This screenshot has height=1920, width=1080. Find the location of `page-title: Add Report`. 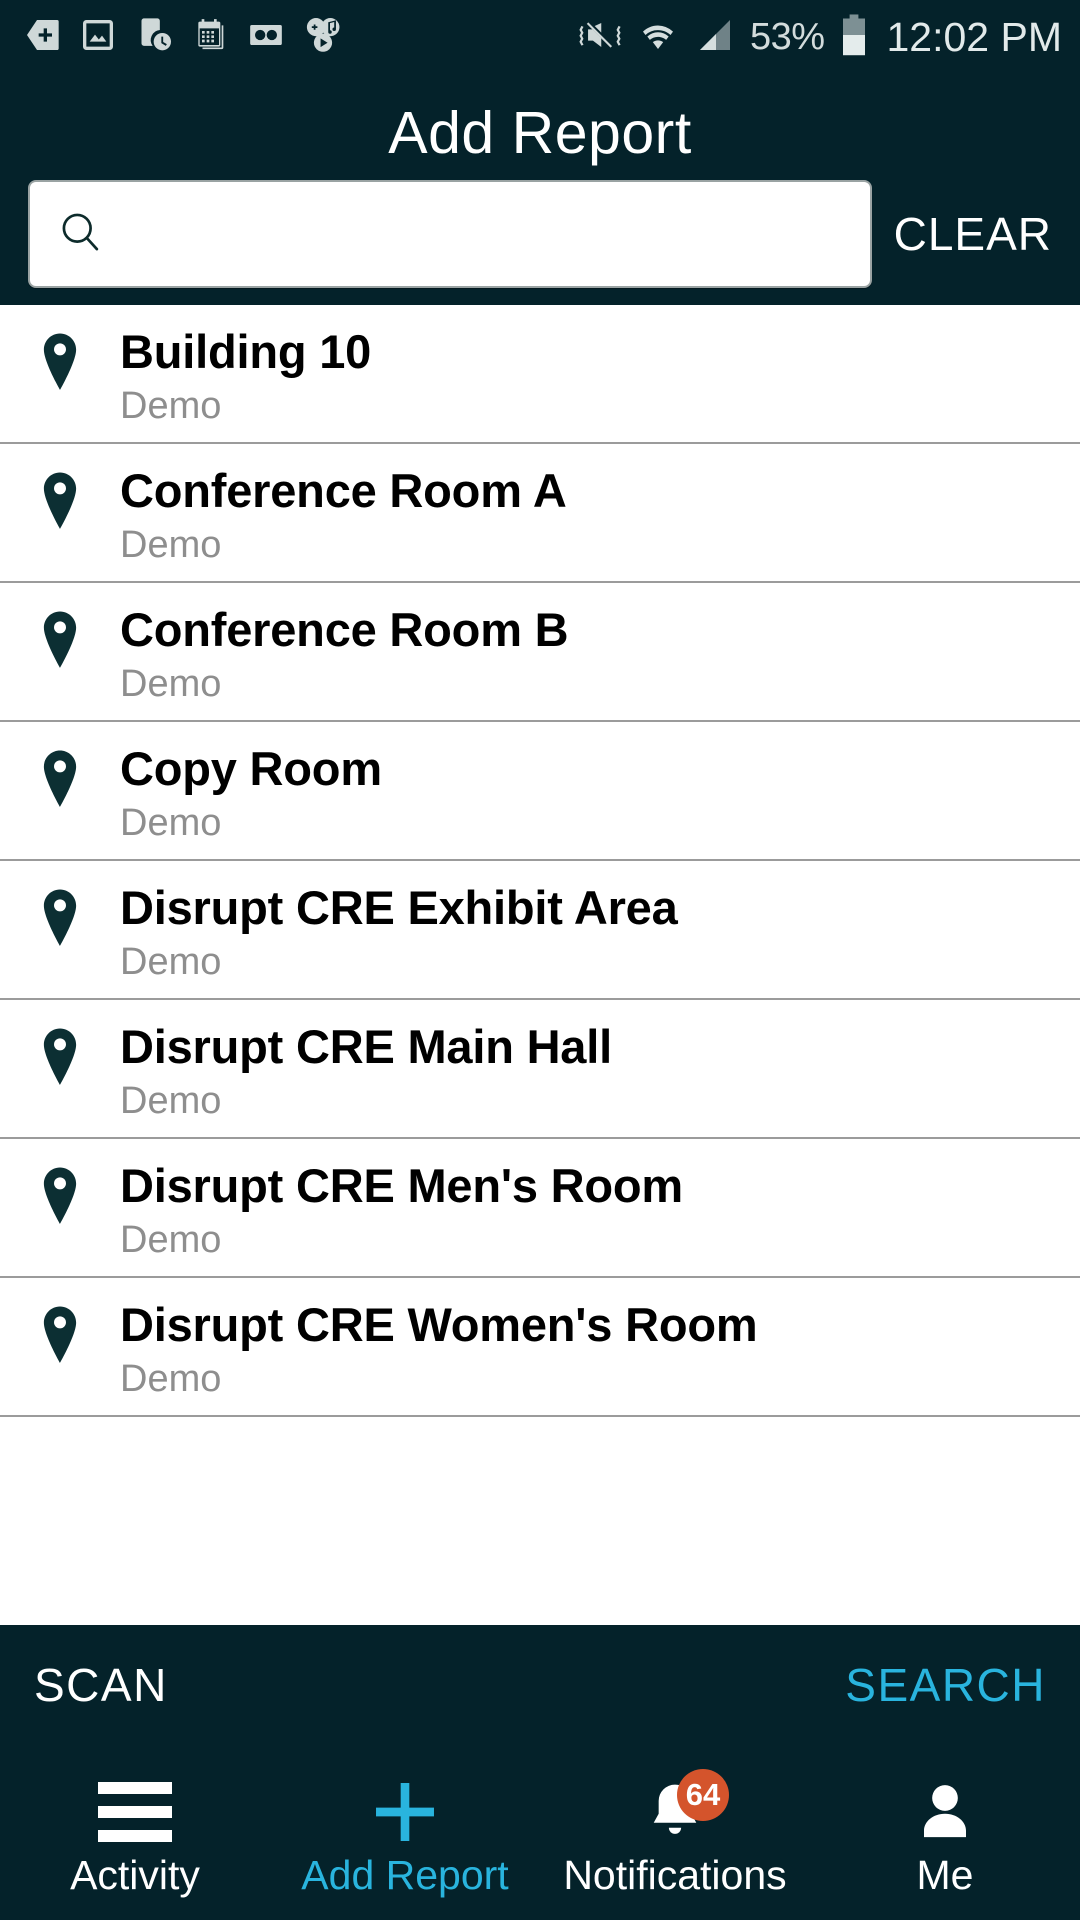

page-title: Add Report is located at coordinates (540, 133).